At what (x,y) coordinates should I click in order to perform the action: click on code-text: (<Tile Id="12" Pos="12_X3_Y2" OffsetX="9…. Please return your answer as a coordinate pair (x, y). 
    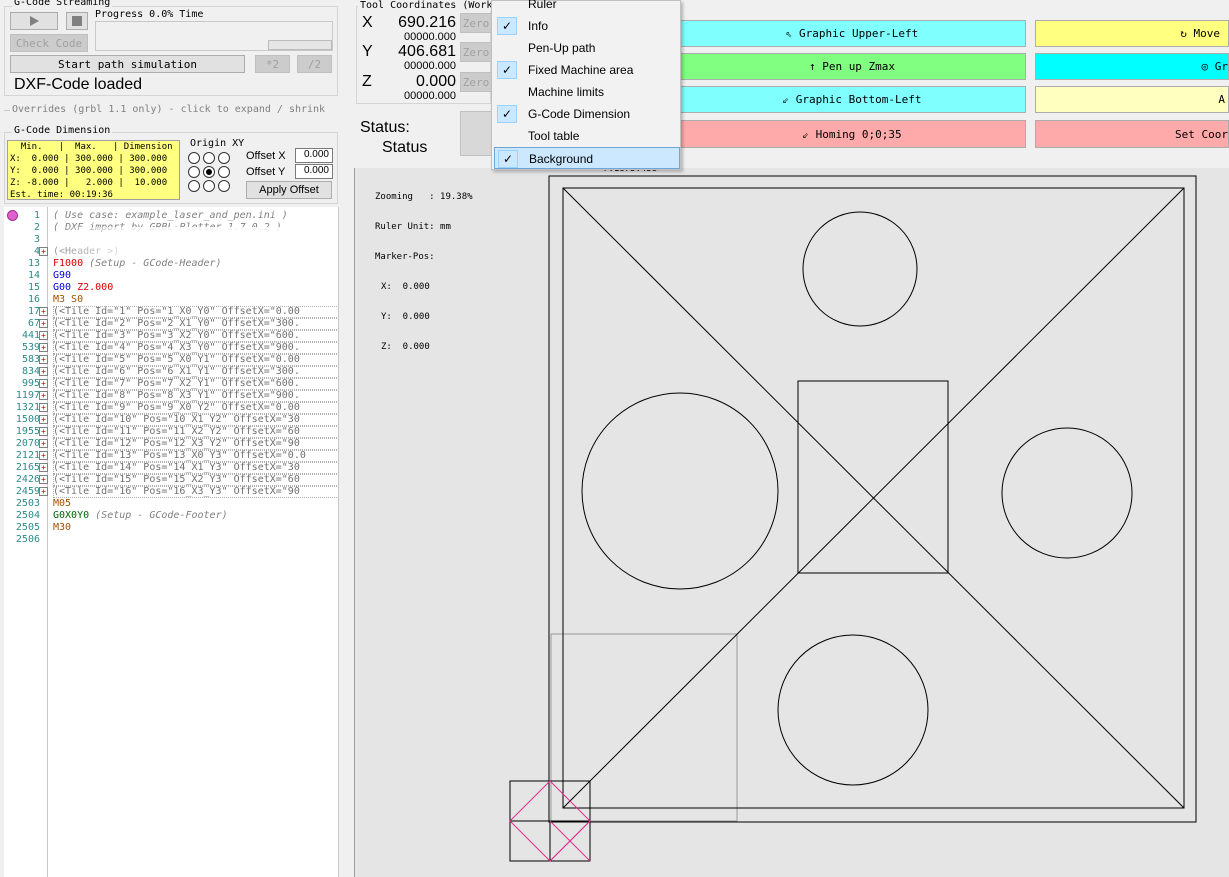
    Looking at the image, I should click on (176, 444).